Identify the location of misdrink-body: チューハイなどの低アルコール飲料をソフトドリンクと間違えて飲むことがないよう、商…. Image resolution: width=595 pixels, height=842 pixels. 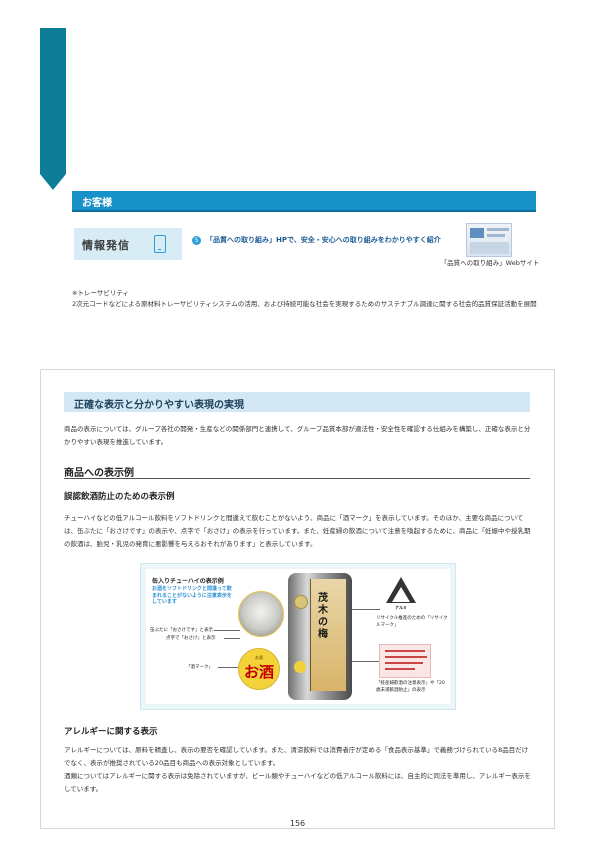
(297, 531).